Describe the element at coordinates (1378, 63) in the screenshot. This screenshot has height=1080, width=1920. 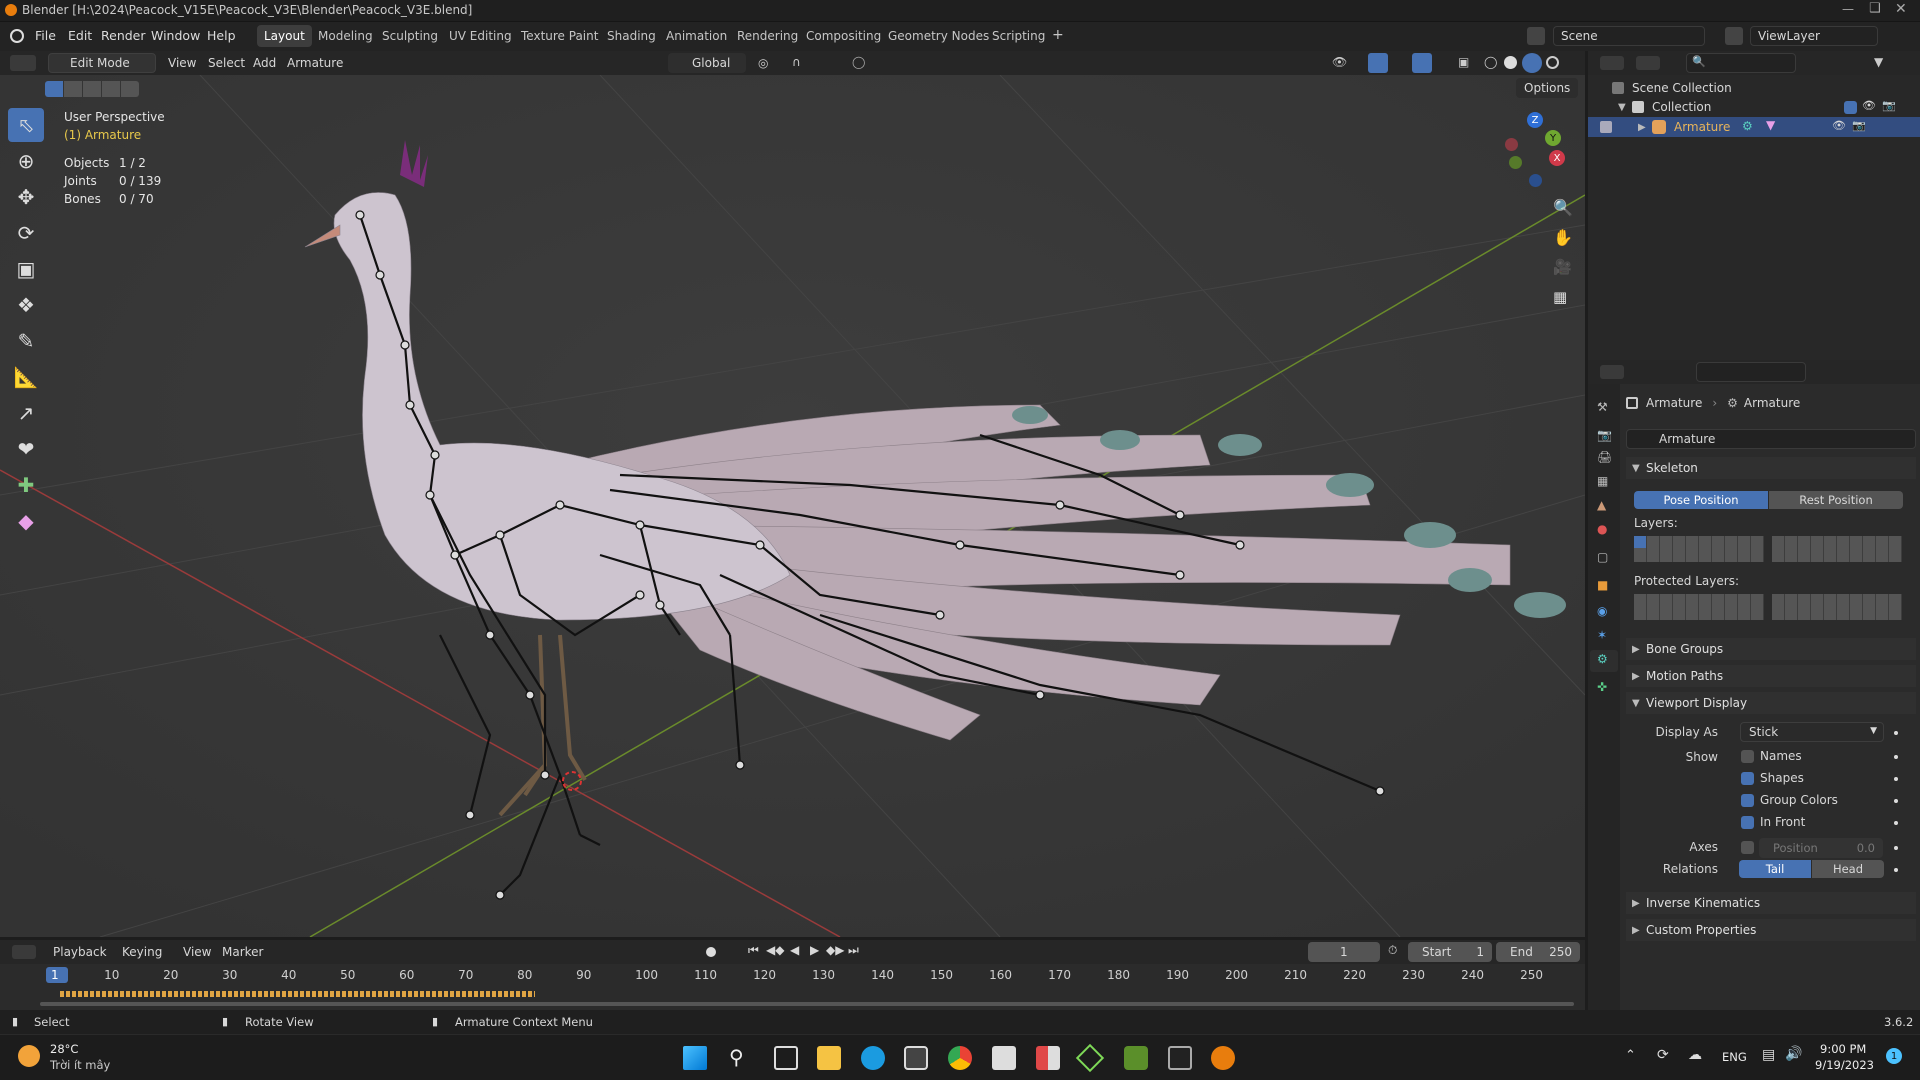
I see `gizmo-toggle-icon` at that location.